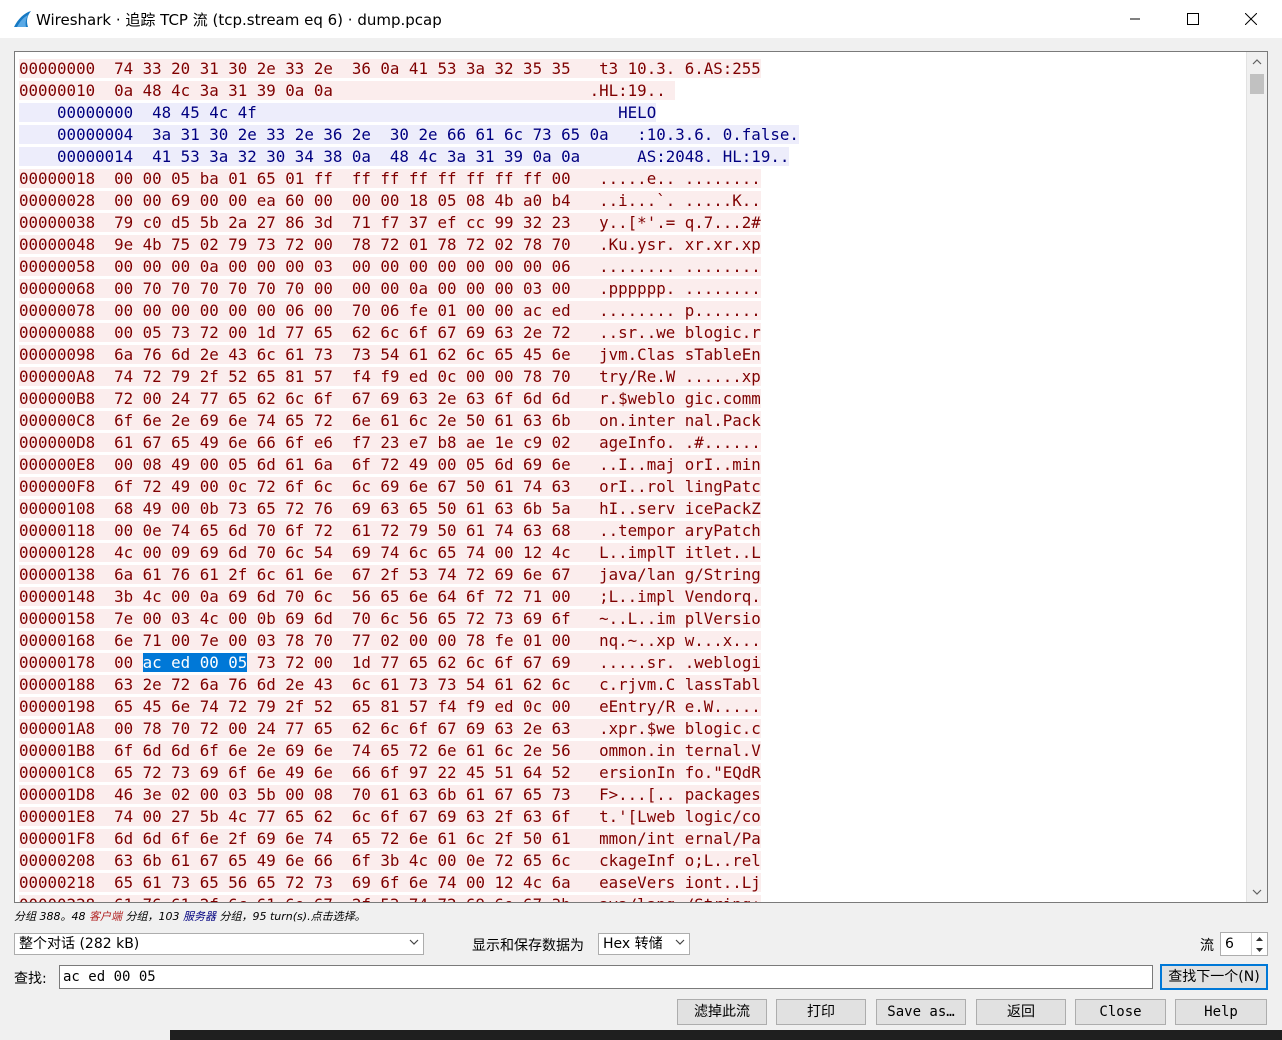 The width and height of the screenshot is (1282, 1040). What do you see at coordinates (606, 977) in the screenshot?
I see `find-input: ac ed 00 05` at bounding box center [606, 977].